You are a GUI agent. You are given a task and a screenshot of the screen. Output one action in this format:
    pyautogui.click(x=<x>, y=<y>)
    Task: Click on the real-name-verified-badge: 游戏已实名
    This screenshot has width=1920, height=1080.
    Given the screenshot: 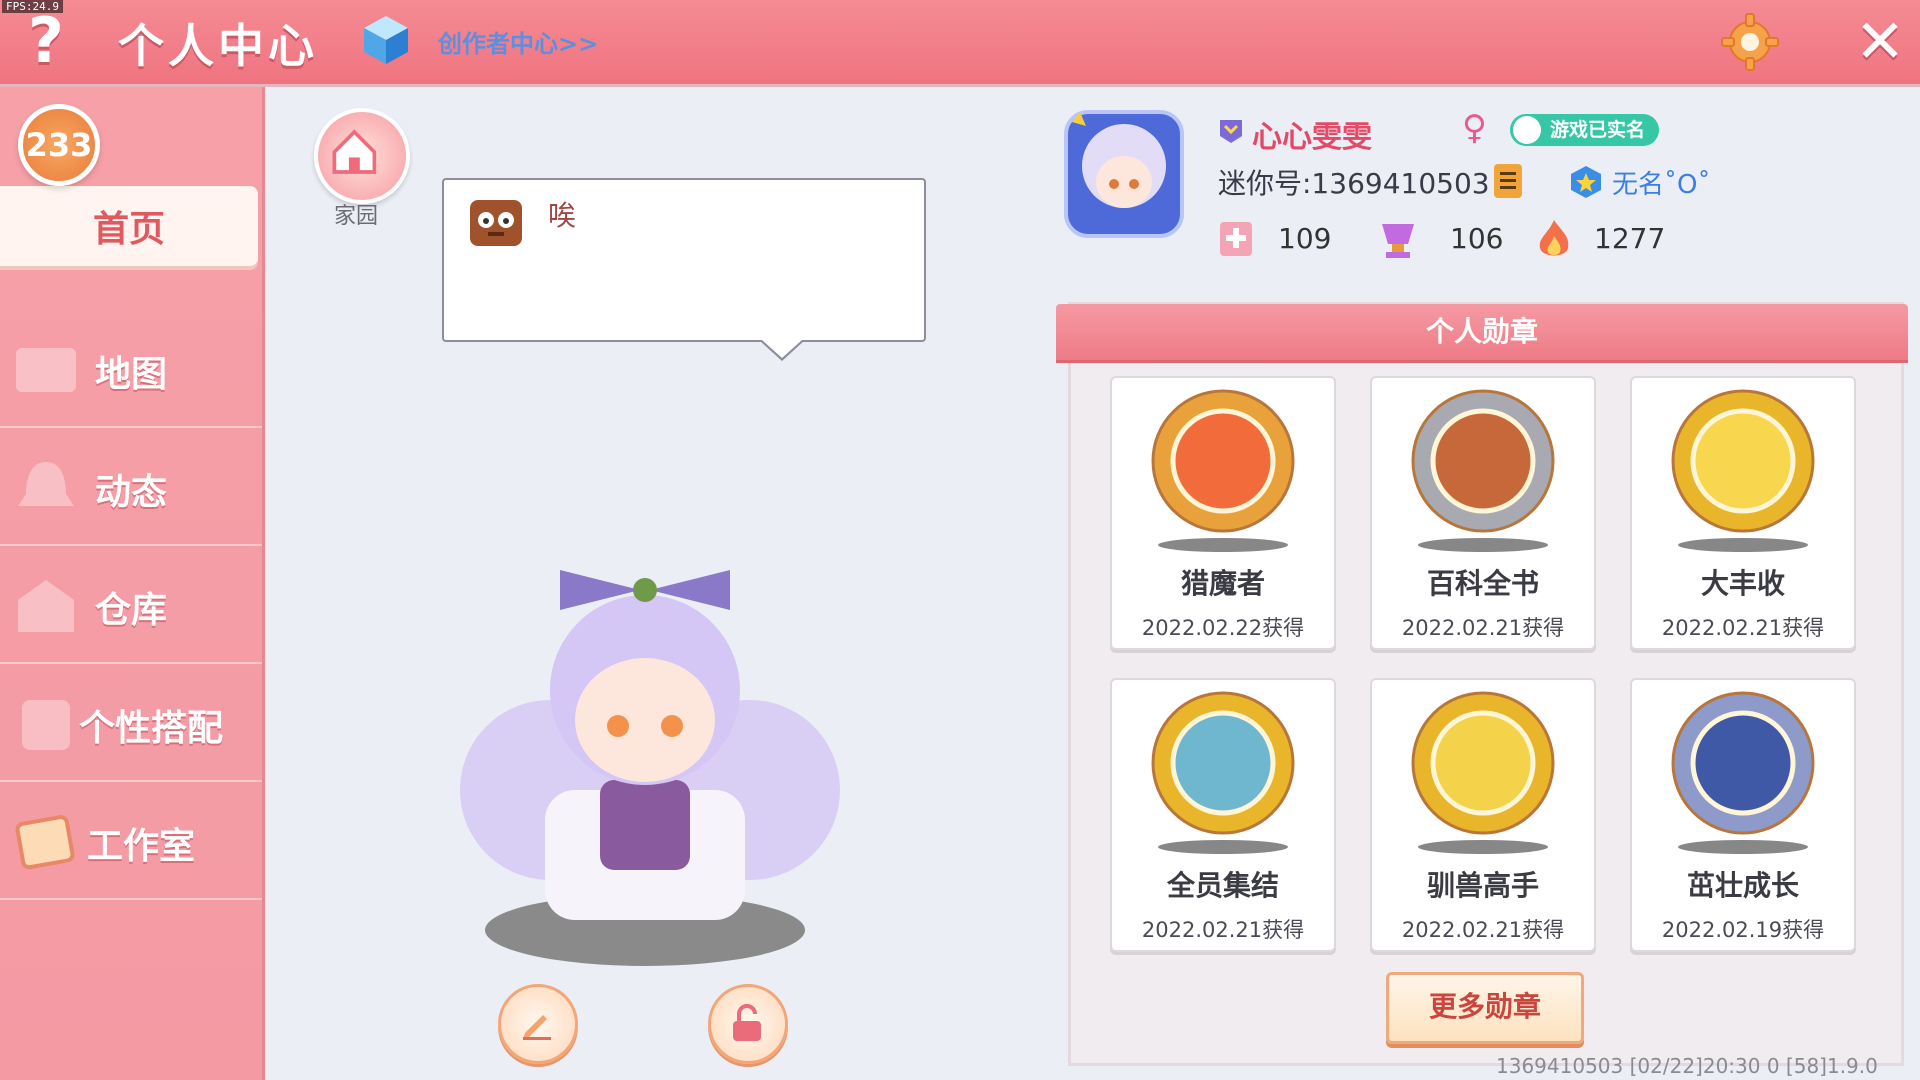 What is the action you would take?
    pyautogui.click(x=1585, y=130)
    